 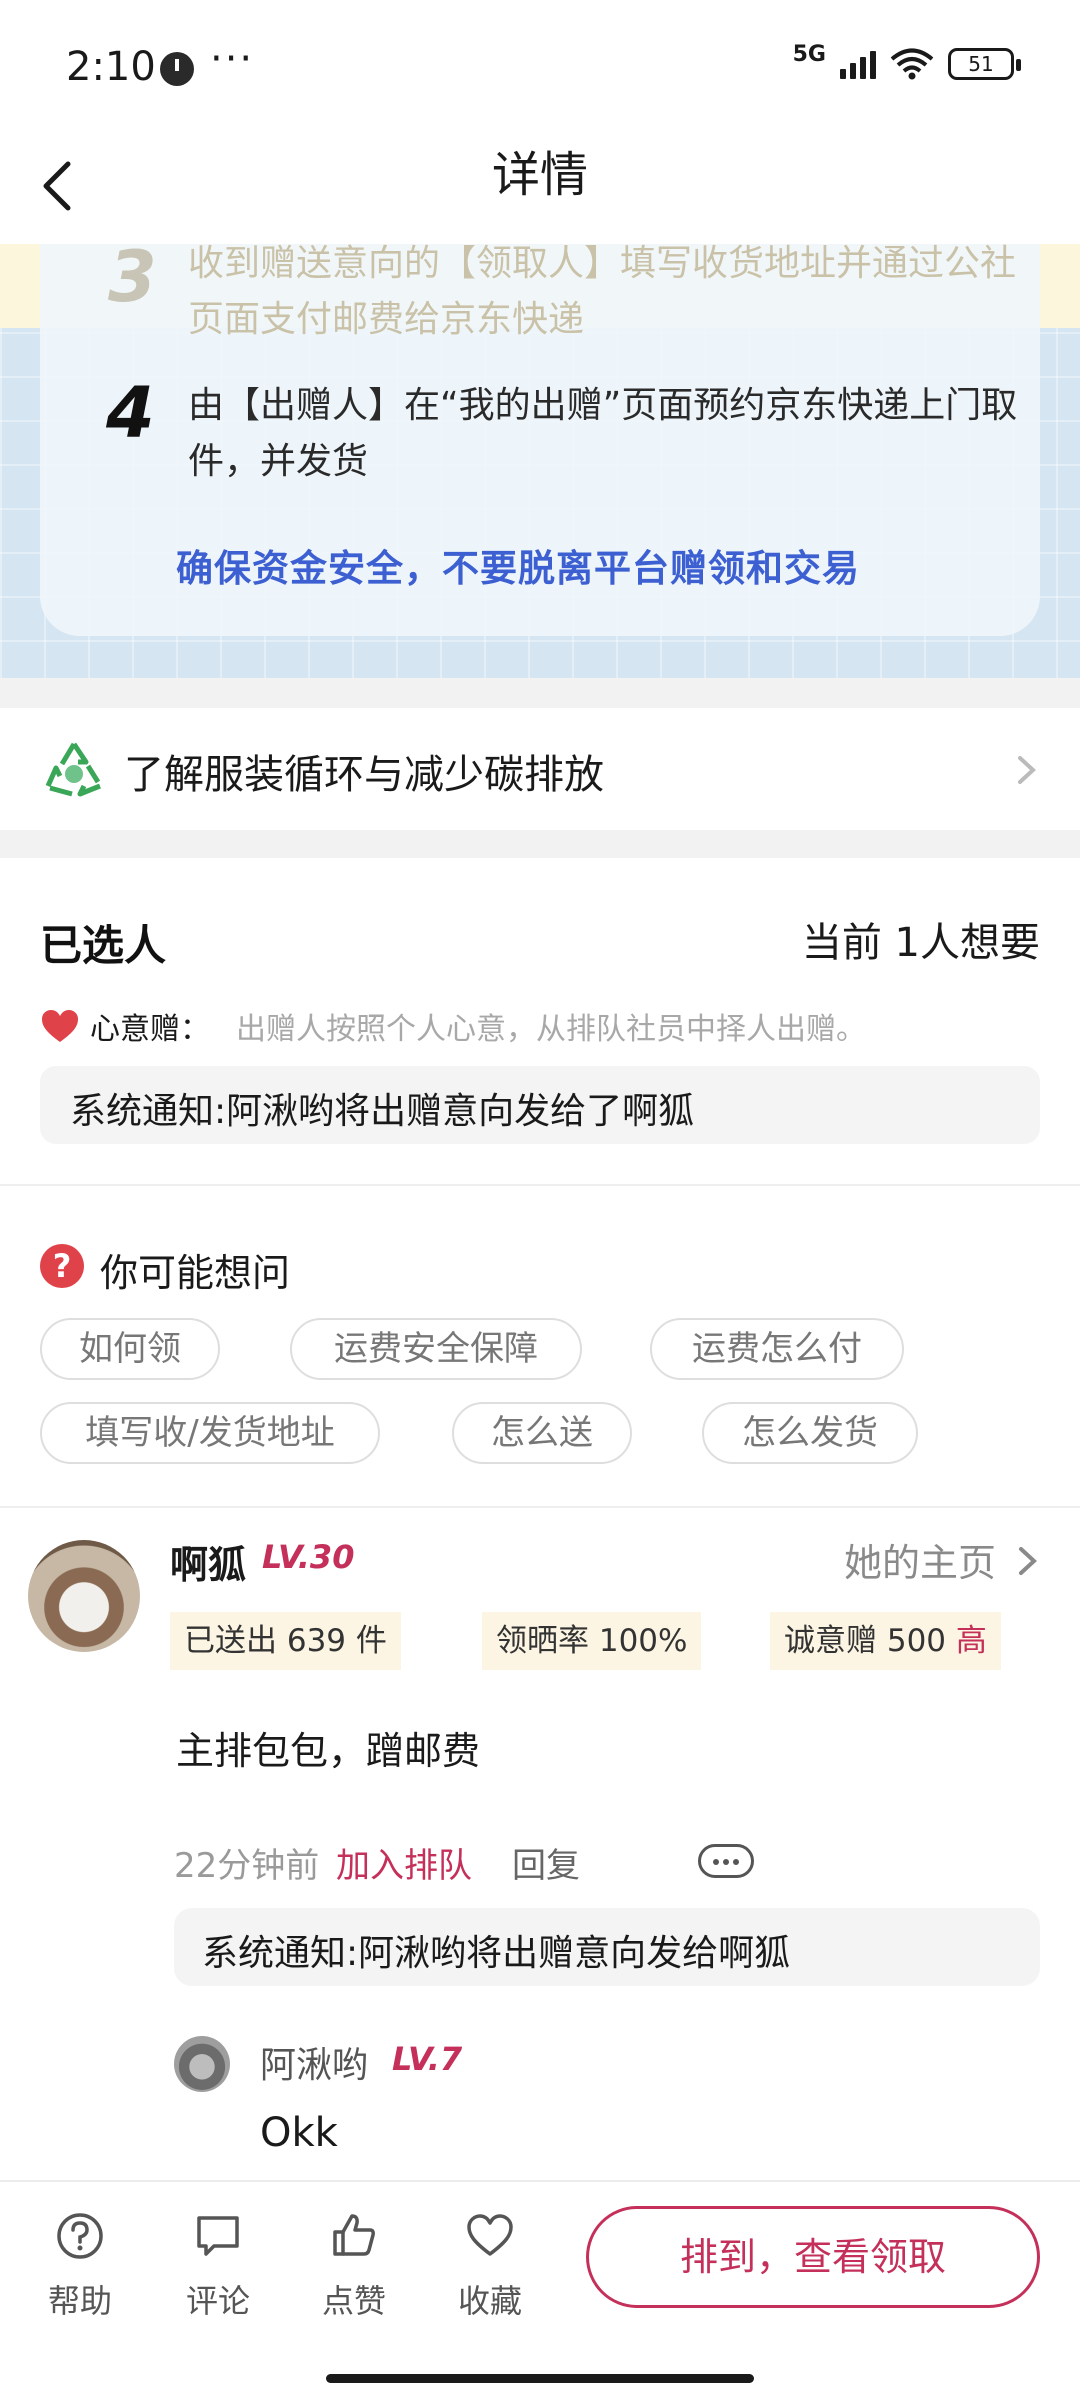 What do you see at coordinates (247, 1866) in the screenshot?
I see `comment-time: 22分钟前` at bounding box center [247, 1866].